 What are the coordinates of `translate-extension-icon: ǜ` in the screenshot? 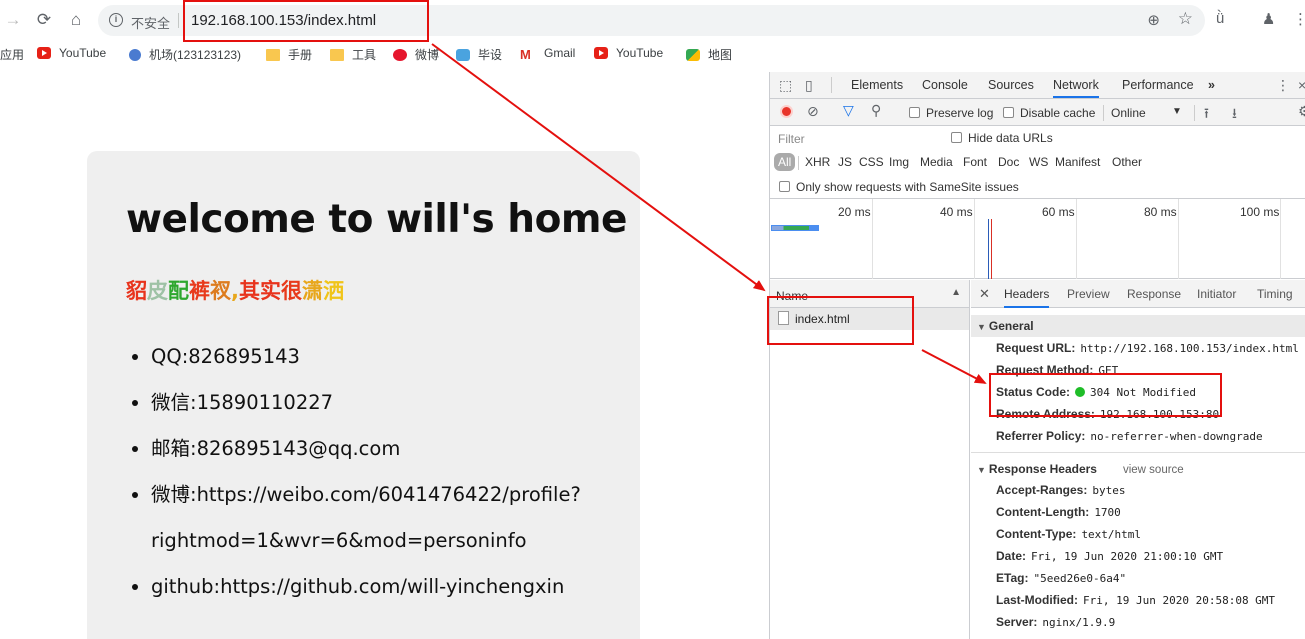 It's located at (1220, 18).